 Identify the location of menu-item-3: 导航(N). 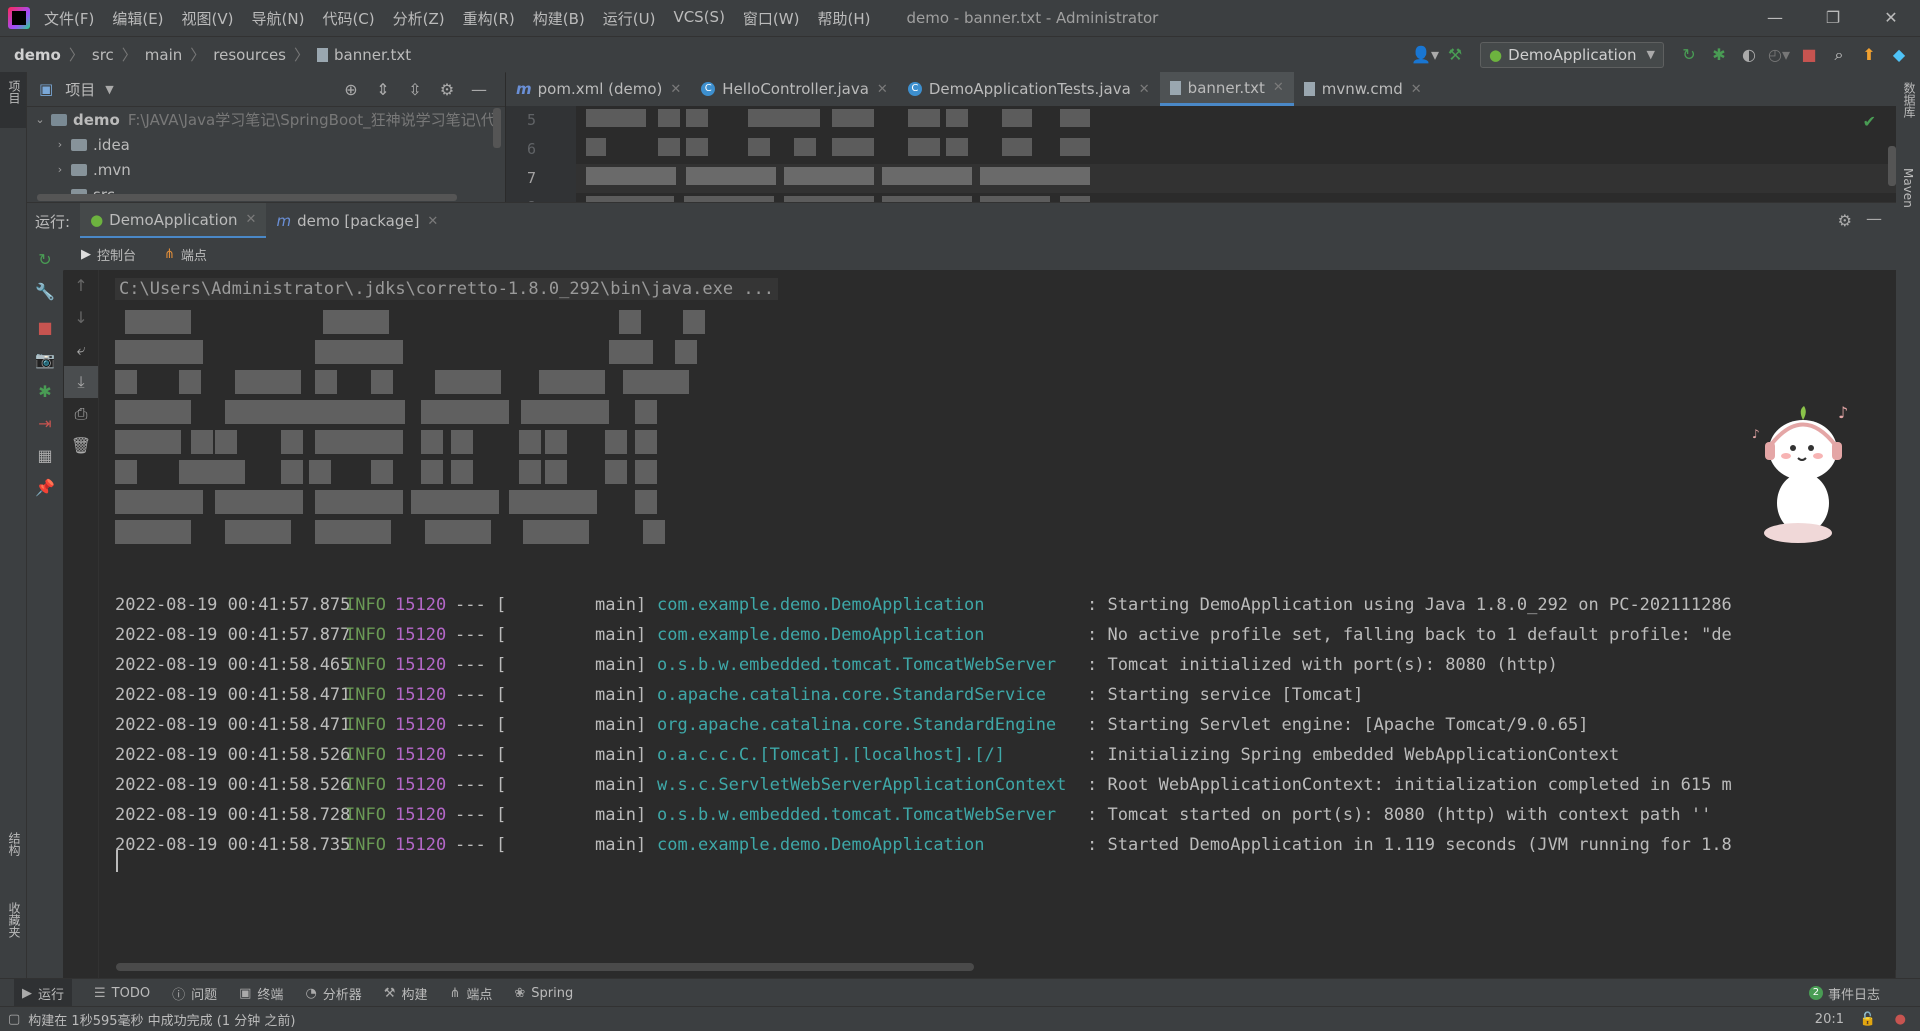
(278, 18).